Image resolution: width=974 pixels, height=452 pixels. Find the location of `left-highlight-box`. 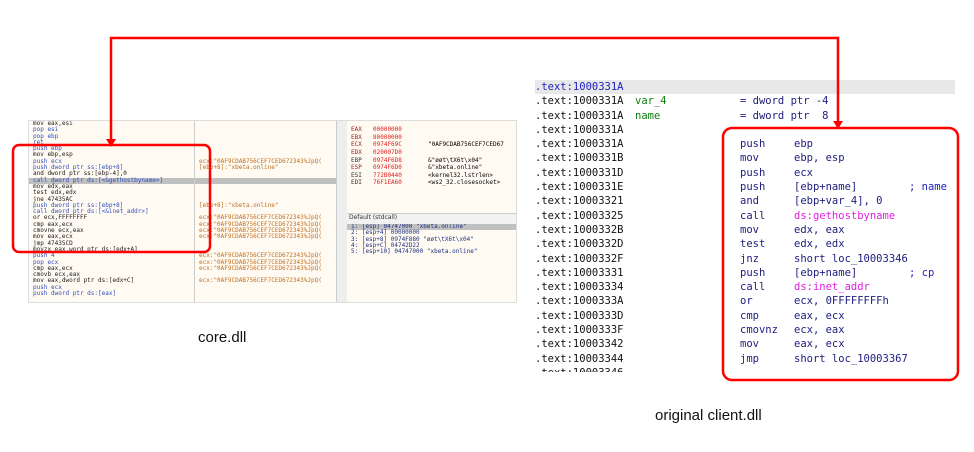

left-highlight-box is located at coordinates (111, 198).